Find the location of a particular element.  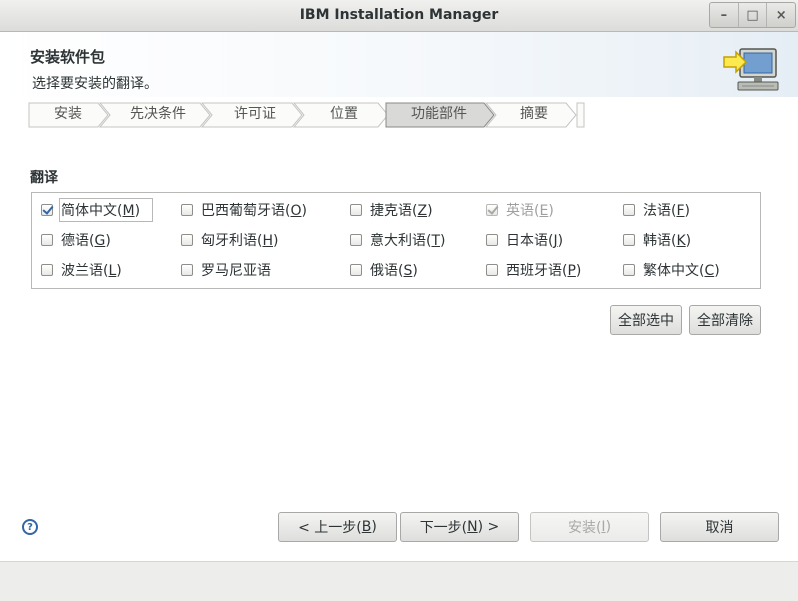

title-bar: IBM Installation Manager – □ × is located at coordinates (399, 16).